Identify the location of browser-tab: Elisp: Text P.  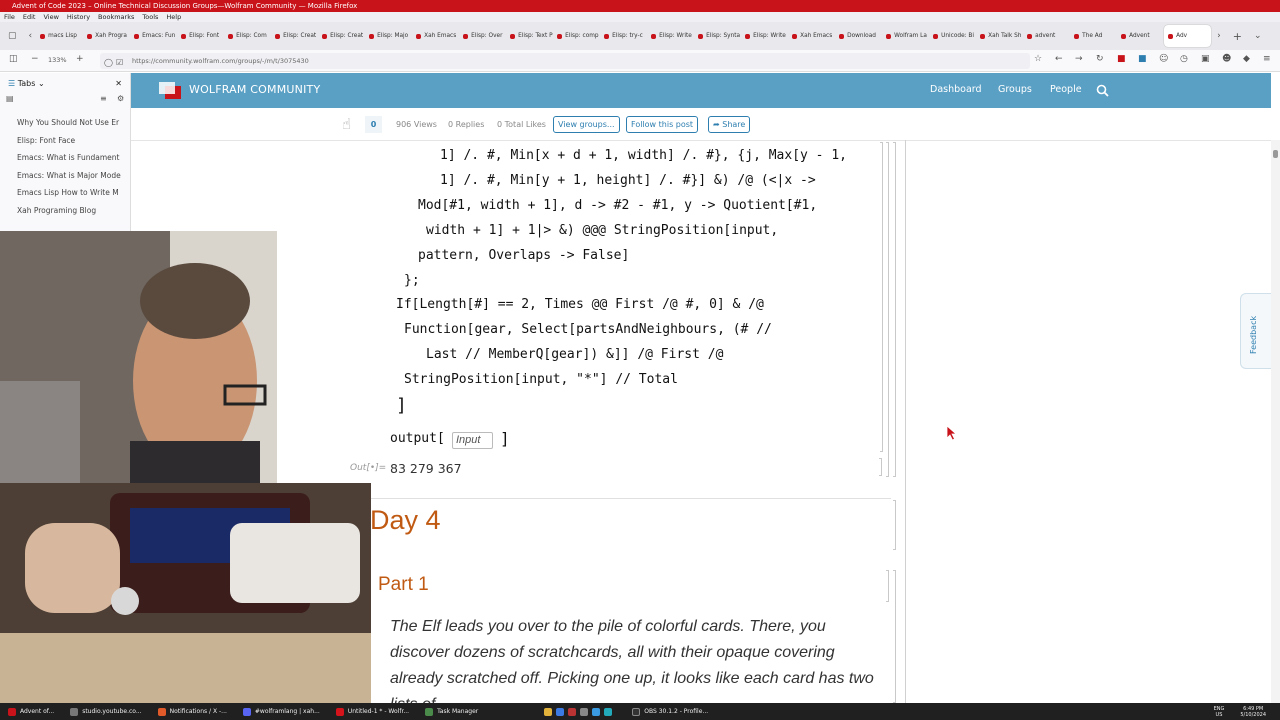
(529, 36).